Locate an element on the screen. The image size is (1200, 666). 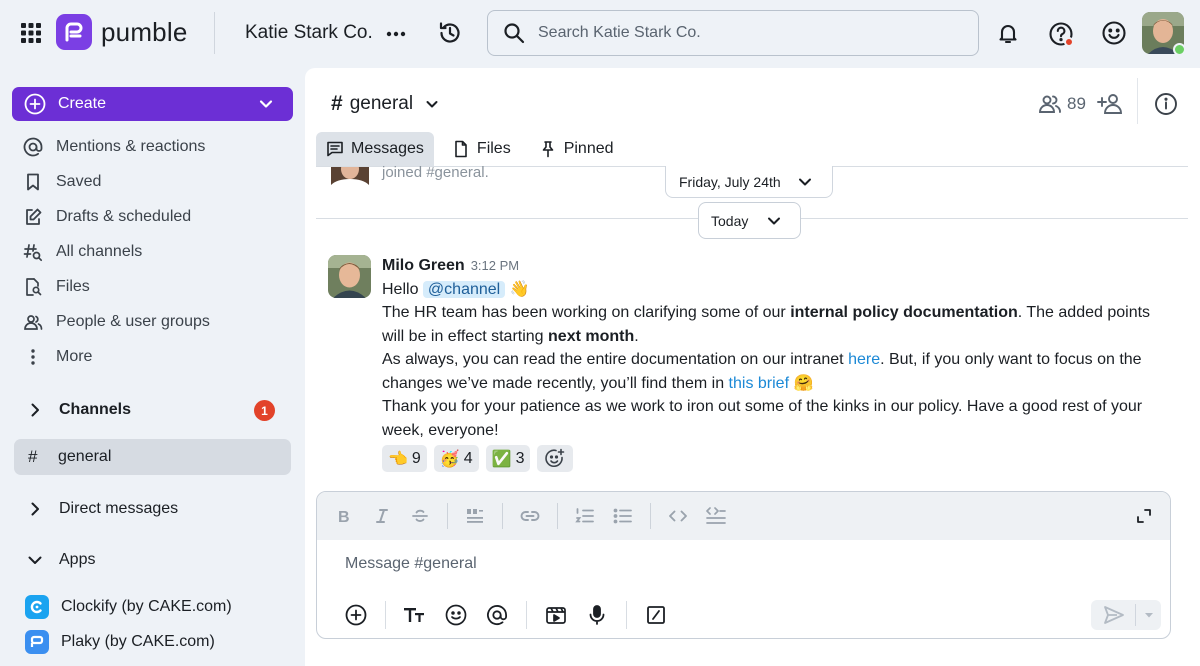
app-logo: pumble is located at coordinates (121, 32).